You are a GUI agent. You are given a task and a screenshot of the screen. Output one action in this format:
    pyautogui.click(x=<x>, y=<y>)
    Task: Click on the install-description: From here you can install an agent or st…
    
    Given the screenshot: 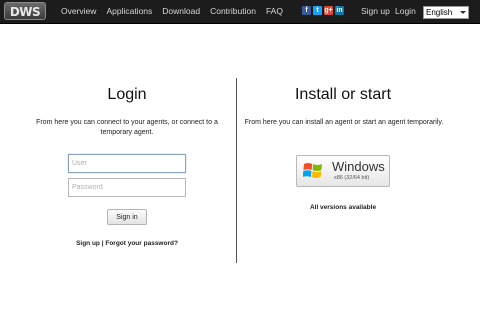 What is the action you would take?
    pyautogui.click(x=344, y=122)
    